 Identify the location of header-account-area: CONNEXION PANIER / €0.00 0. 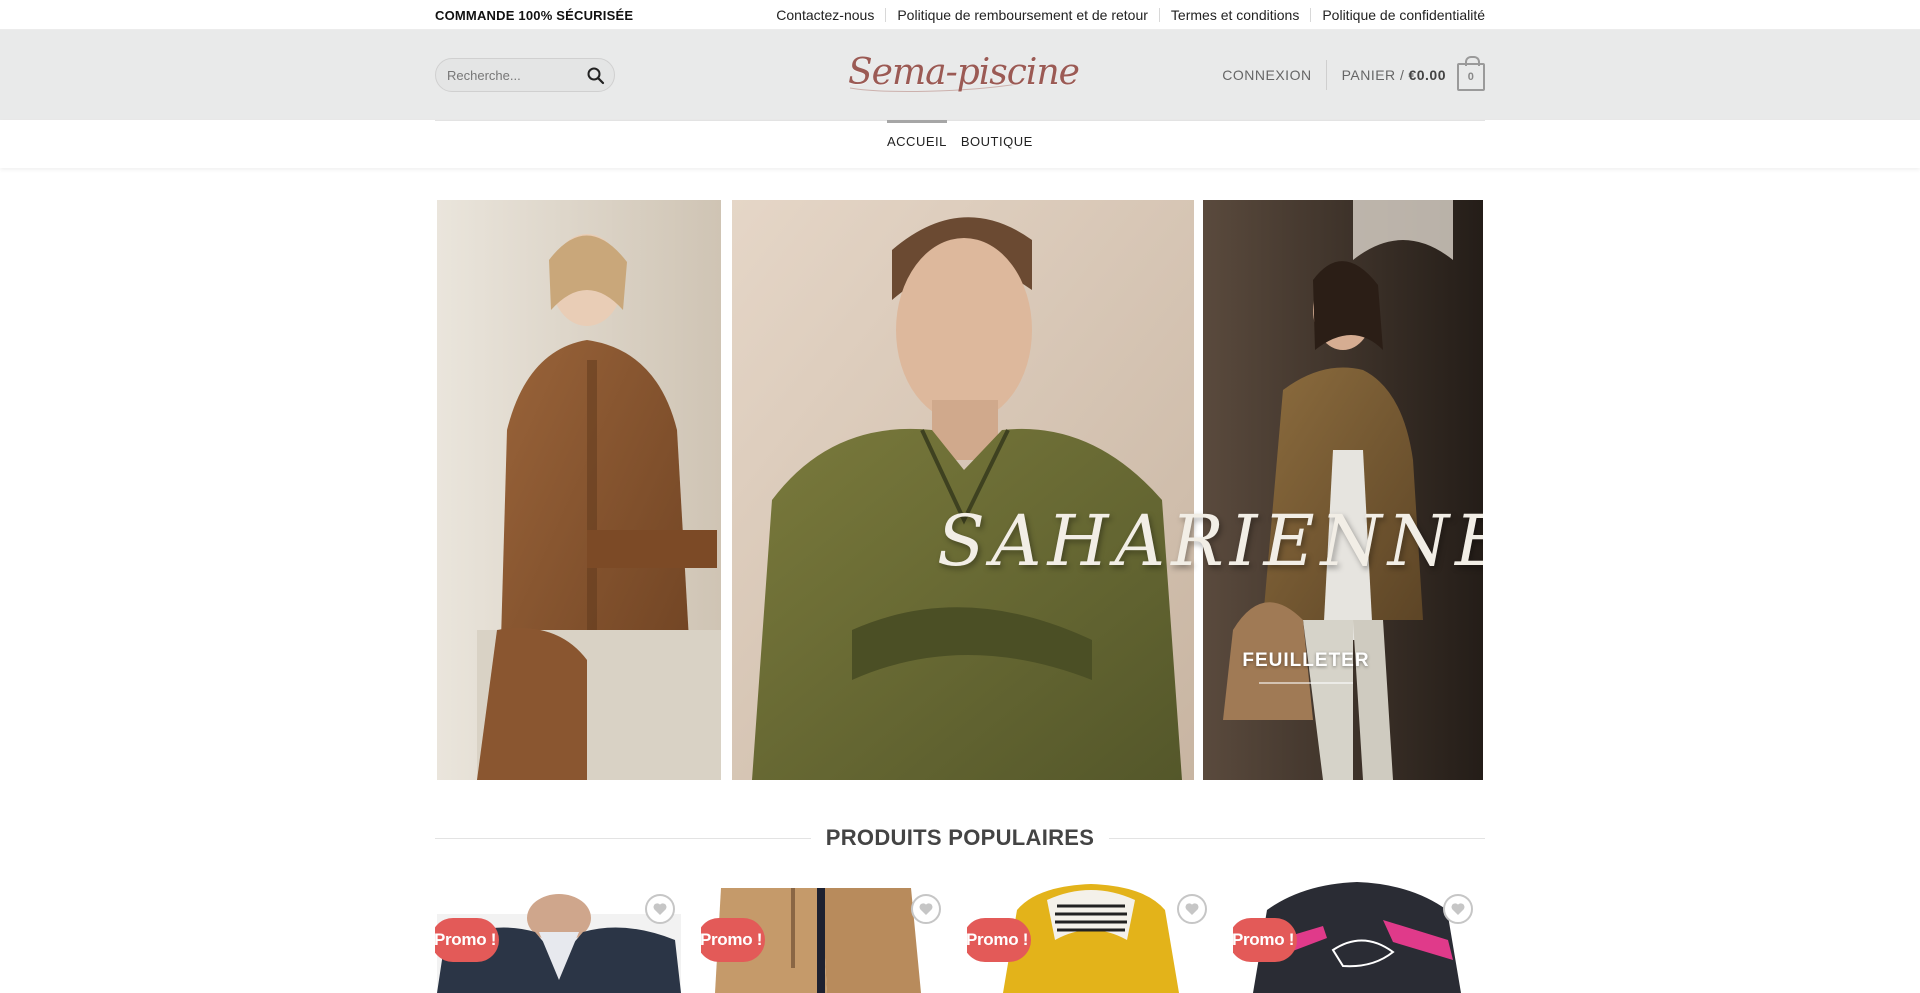
(1353, 74).